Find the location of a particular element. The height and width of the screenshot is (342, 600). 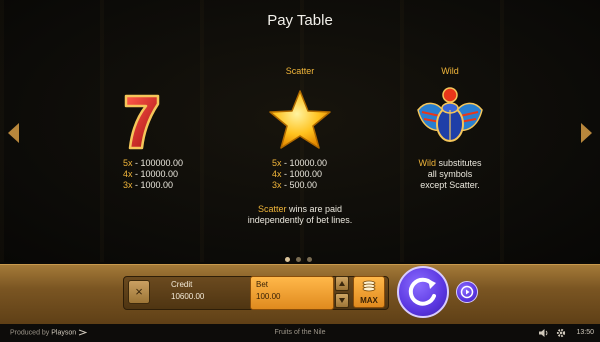

scatter-header: Scatter is located at coordinates (300, 71).